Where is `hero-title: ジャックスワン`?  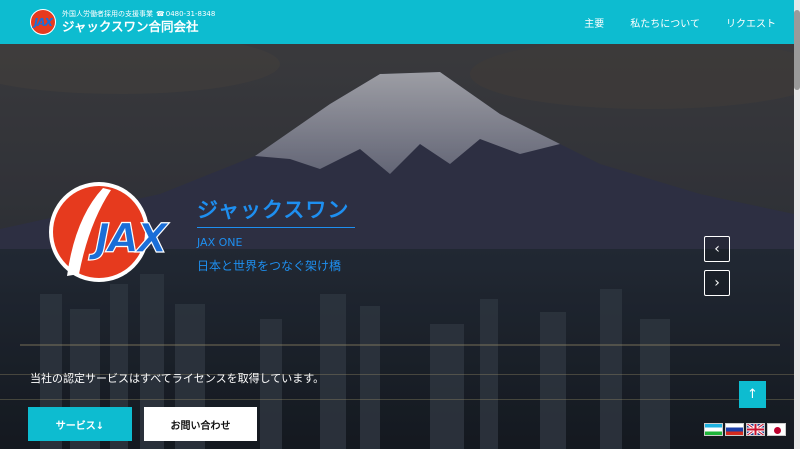 hero-title: ジャックスワン is located at coordinates (273, 210).